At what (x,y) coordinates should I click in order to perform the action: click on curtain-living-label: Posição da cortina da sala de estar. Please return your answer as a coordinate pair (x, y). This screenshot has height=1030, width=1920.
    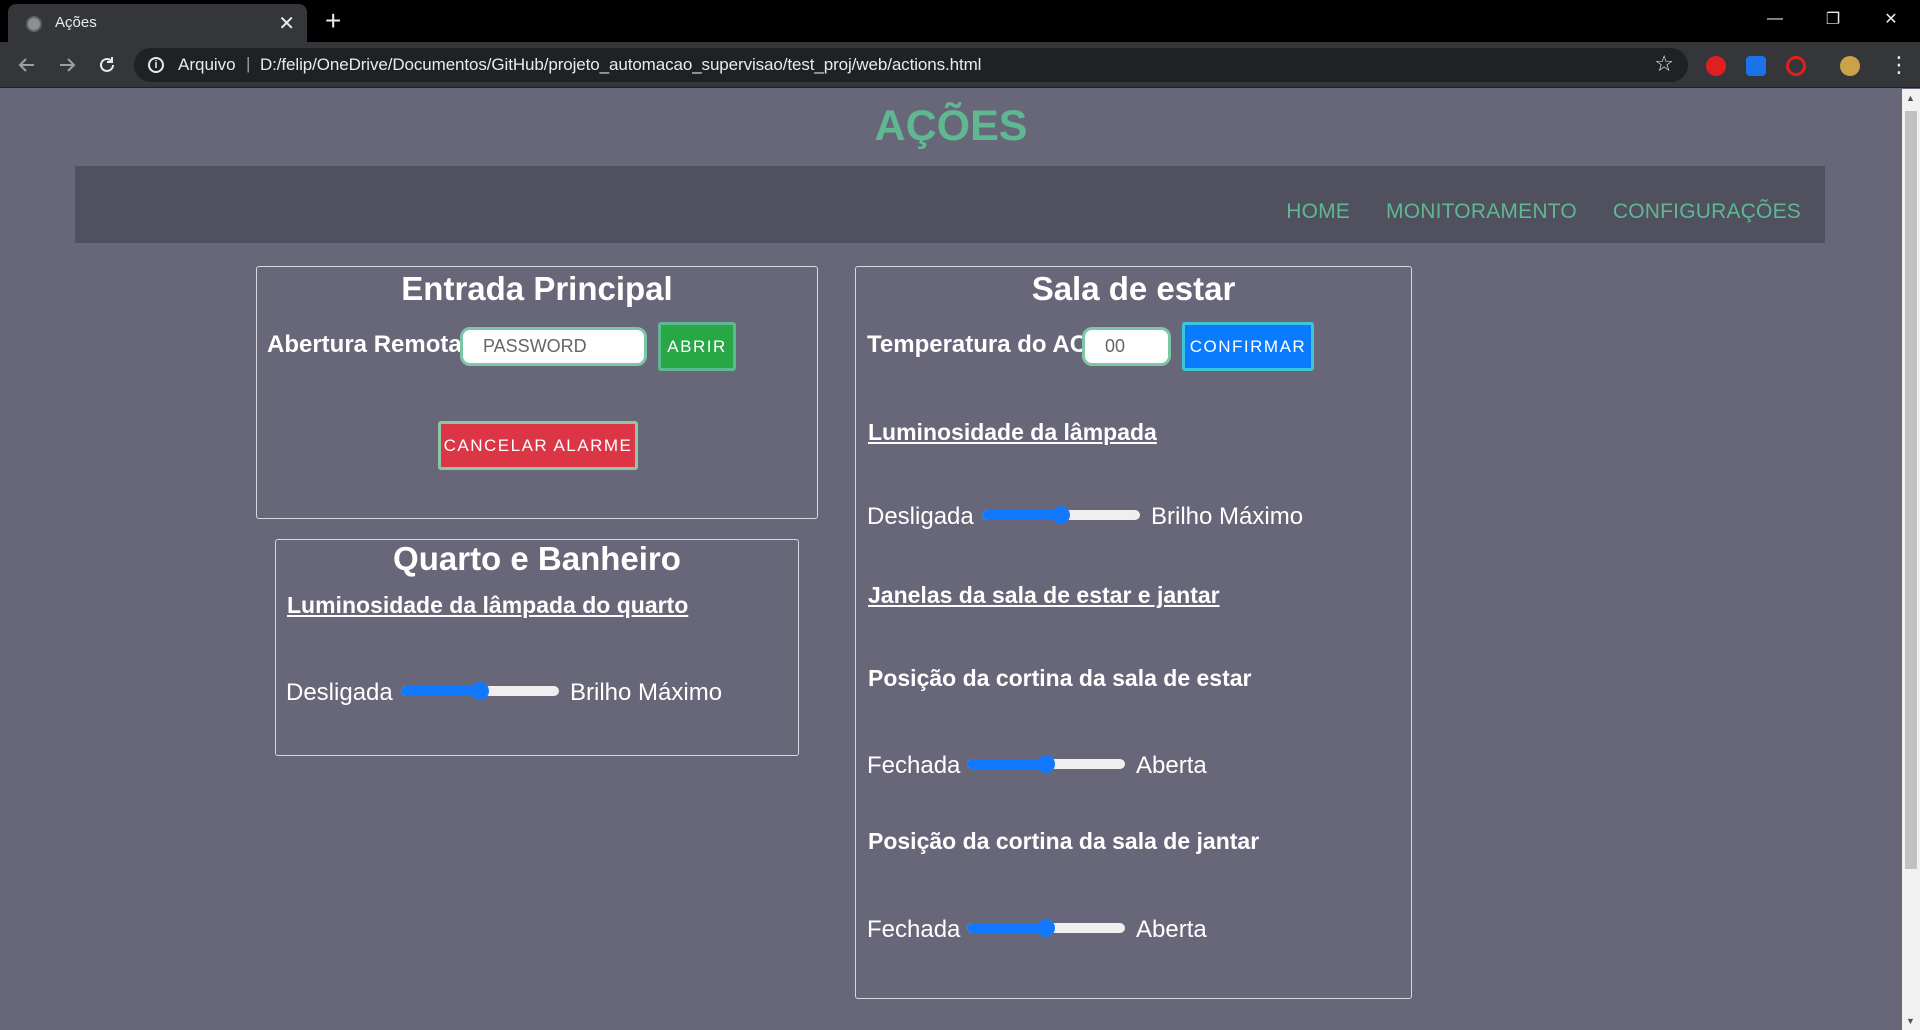
    Looking at the image, I should click on (1060, 678).